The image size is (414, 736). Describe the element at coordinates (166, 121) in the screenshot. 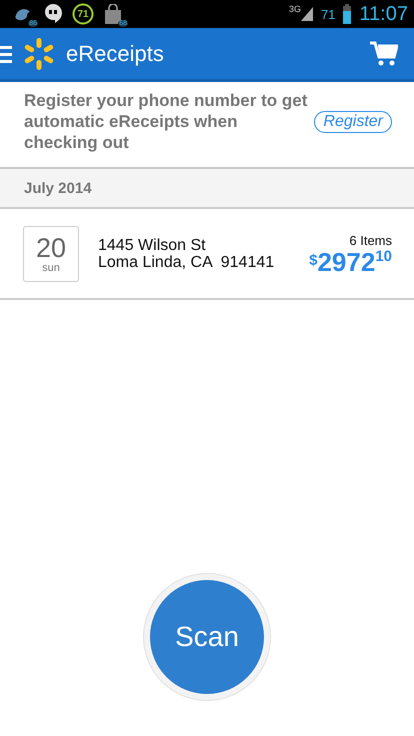

I see `register-prompt: Register your phone number to get automatic eReceipts when checking out` at that location.